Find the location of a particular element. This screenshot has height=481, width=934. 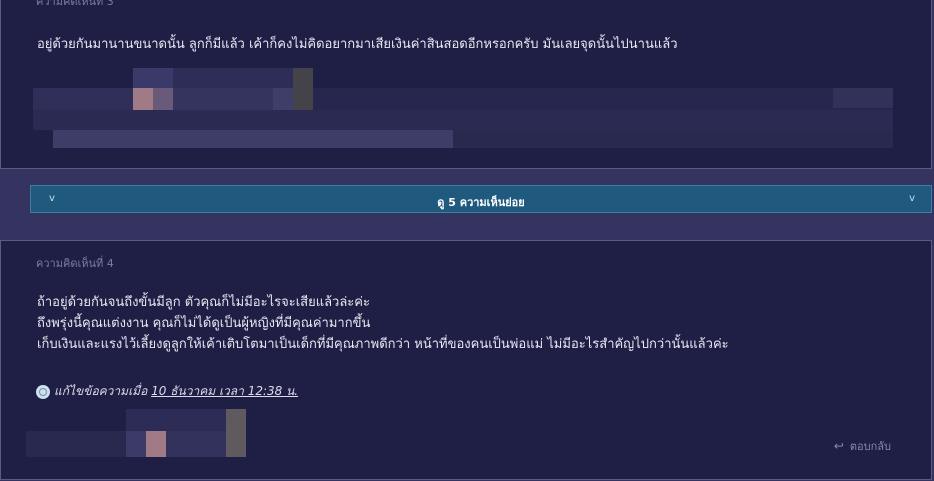

reply-button: ↩ ตอบกลับ is located at coordinates (862, 446).